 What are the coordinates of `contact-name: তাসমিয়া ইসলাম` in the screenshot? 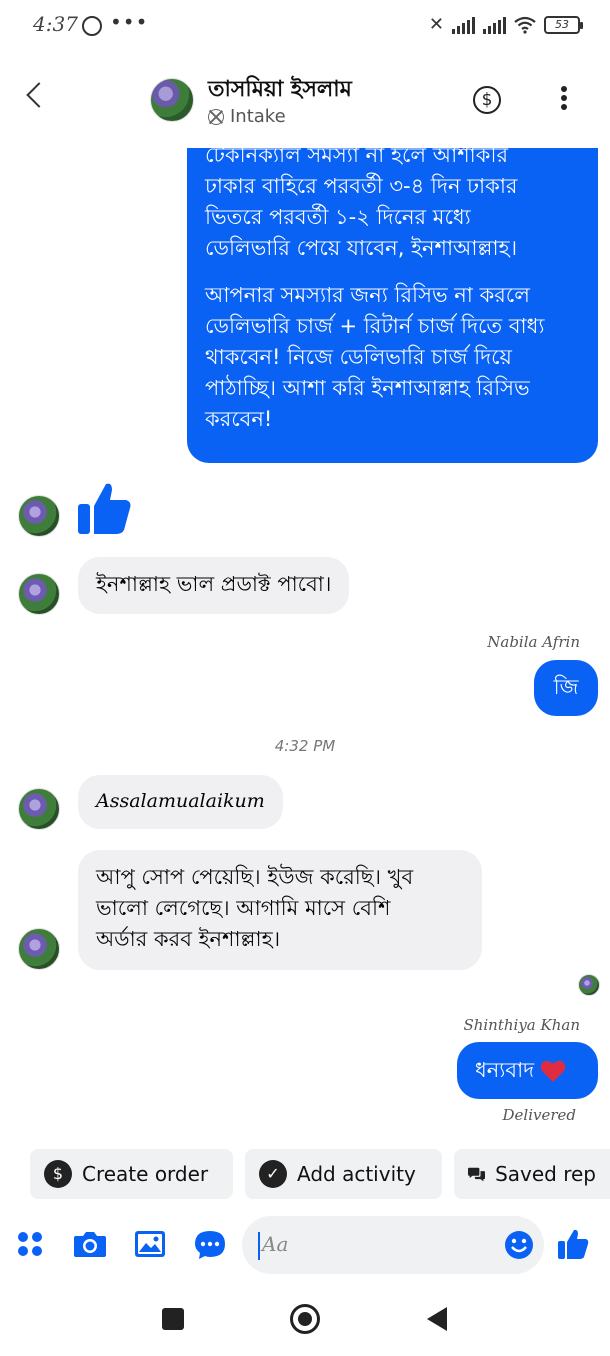 It's located at (280, 90).